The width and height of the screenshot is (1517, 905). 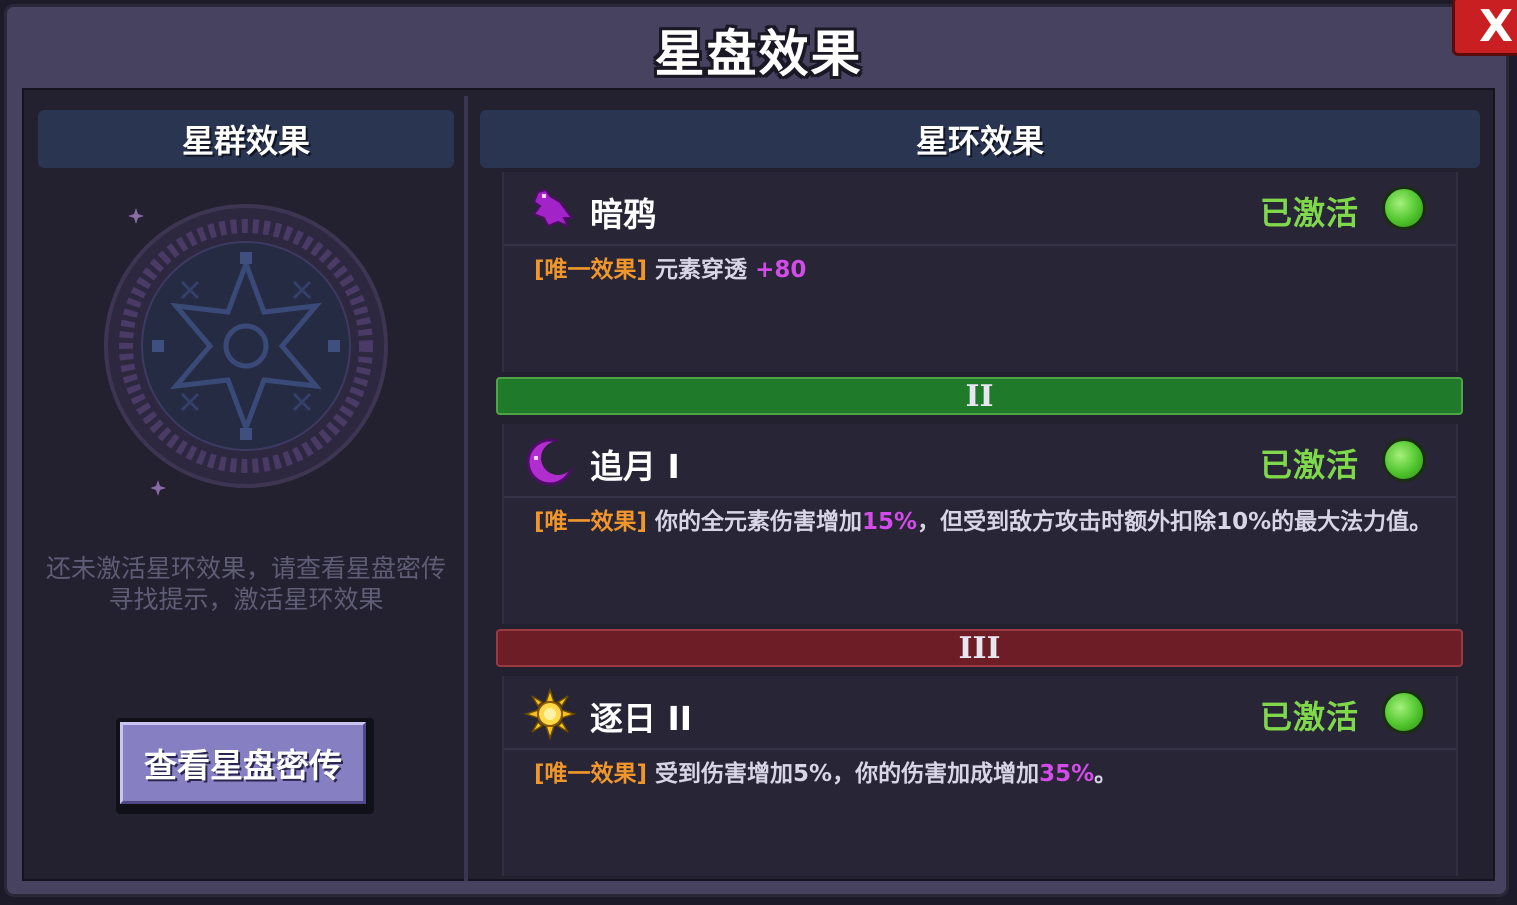 What do you see at coordinates (550, 714) in the screenshot?
I see `sun-icon` at bounding box center [550, 714].